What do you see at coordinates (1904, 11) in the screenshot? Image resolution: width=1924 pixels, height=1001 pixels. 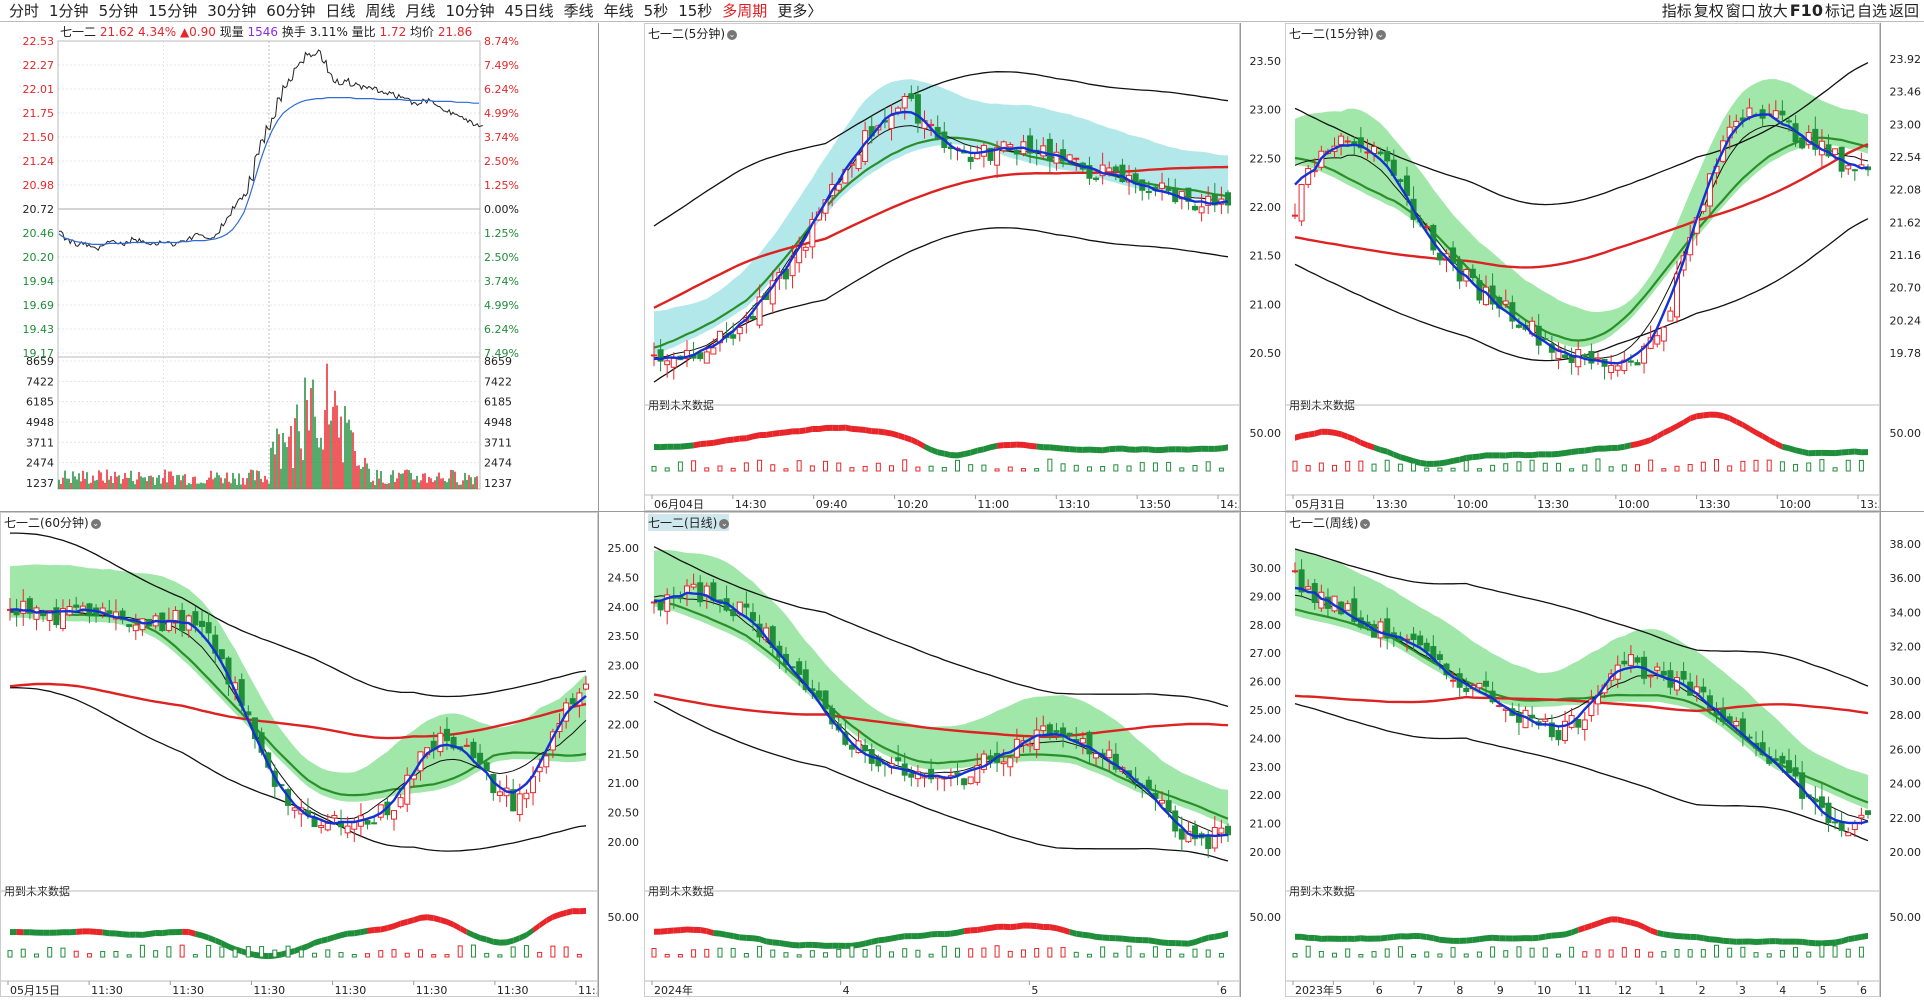 I see `tool-7: 返回` at bounding box center [1904, 11].